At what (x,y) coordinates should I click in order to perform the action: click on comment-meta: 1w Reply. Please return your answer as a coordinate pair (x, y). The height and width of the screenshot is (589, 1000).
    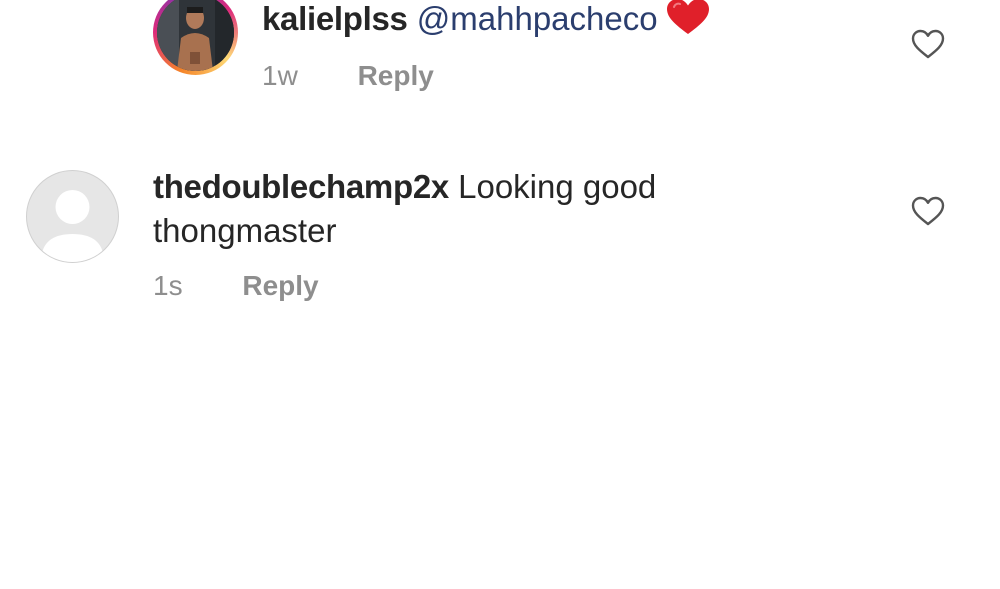
    Looking at the image, I should click on (348, 76).